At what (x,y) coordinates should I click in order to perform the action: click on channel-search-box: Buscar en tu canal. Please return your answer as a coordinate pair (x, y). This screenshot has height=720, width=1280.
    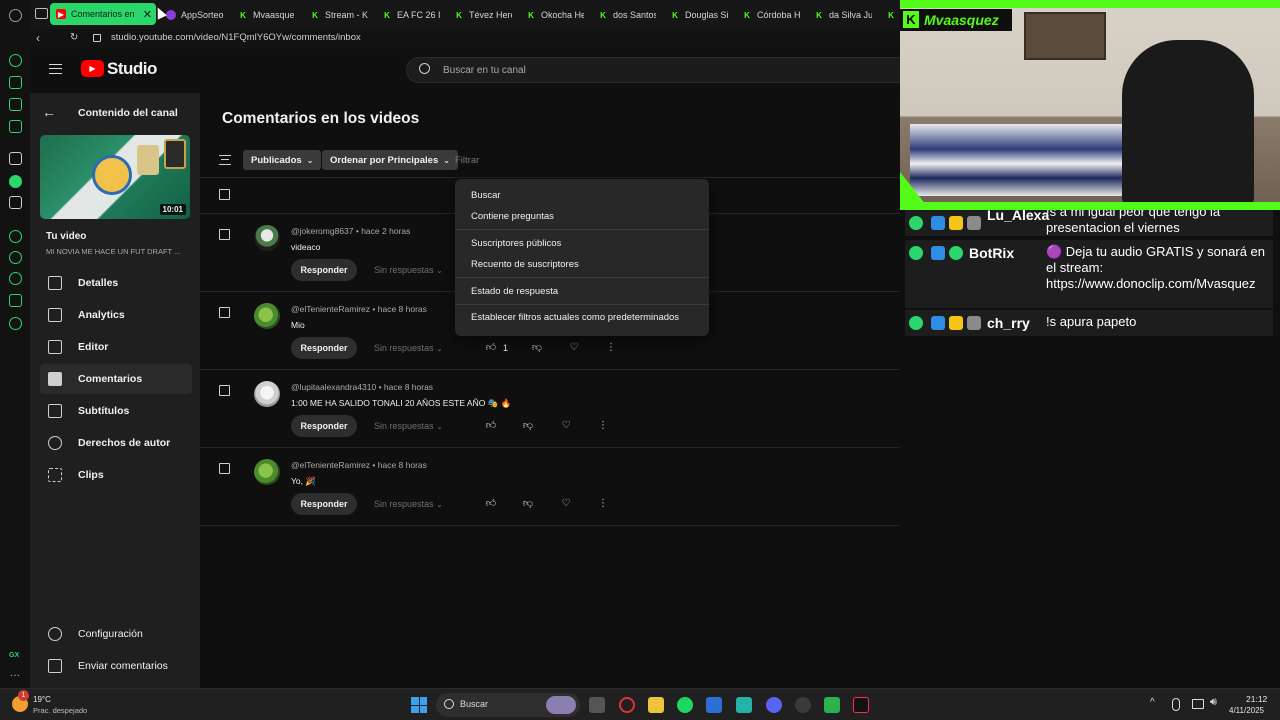
    Looking at the image, I should click on (666, 70).